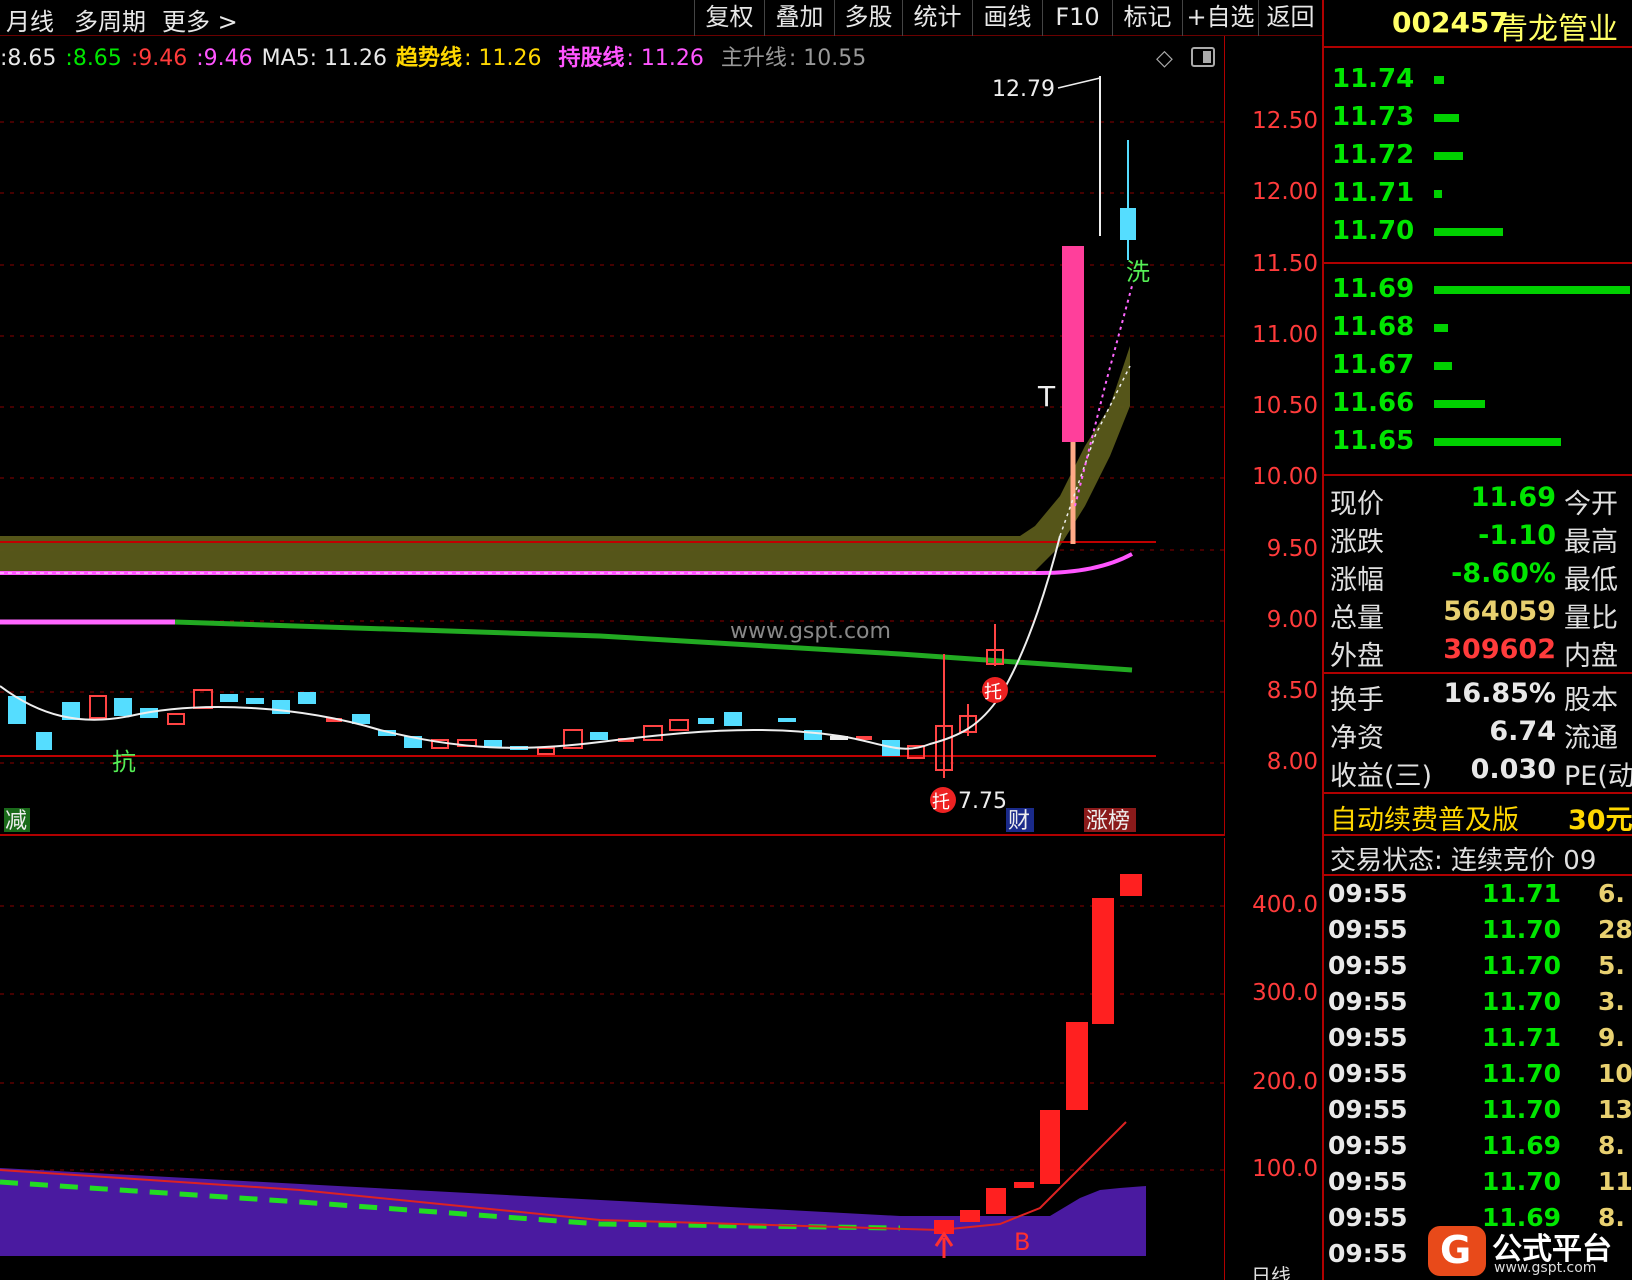 The width and height of the screenshot is (1632, 1280). I want to click on mark-button: 标记, so click(1147, 18).